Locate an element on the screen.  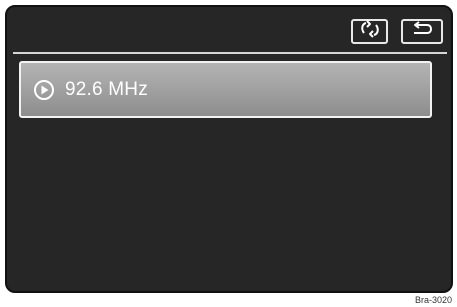
refresh-icon is located at coordinates (370, 31).